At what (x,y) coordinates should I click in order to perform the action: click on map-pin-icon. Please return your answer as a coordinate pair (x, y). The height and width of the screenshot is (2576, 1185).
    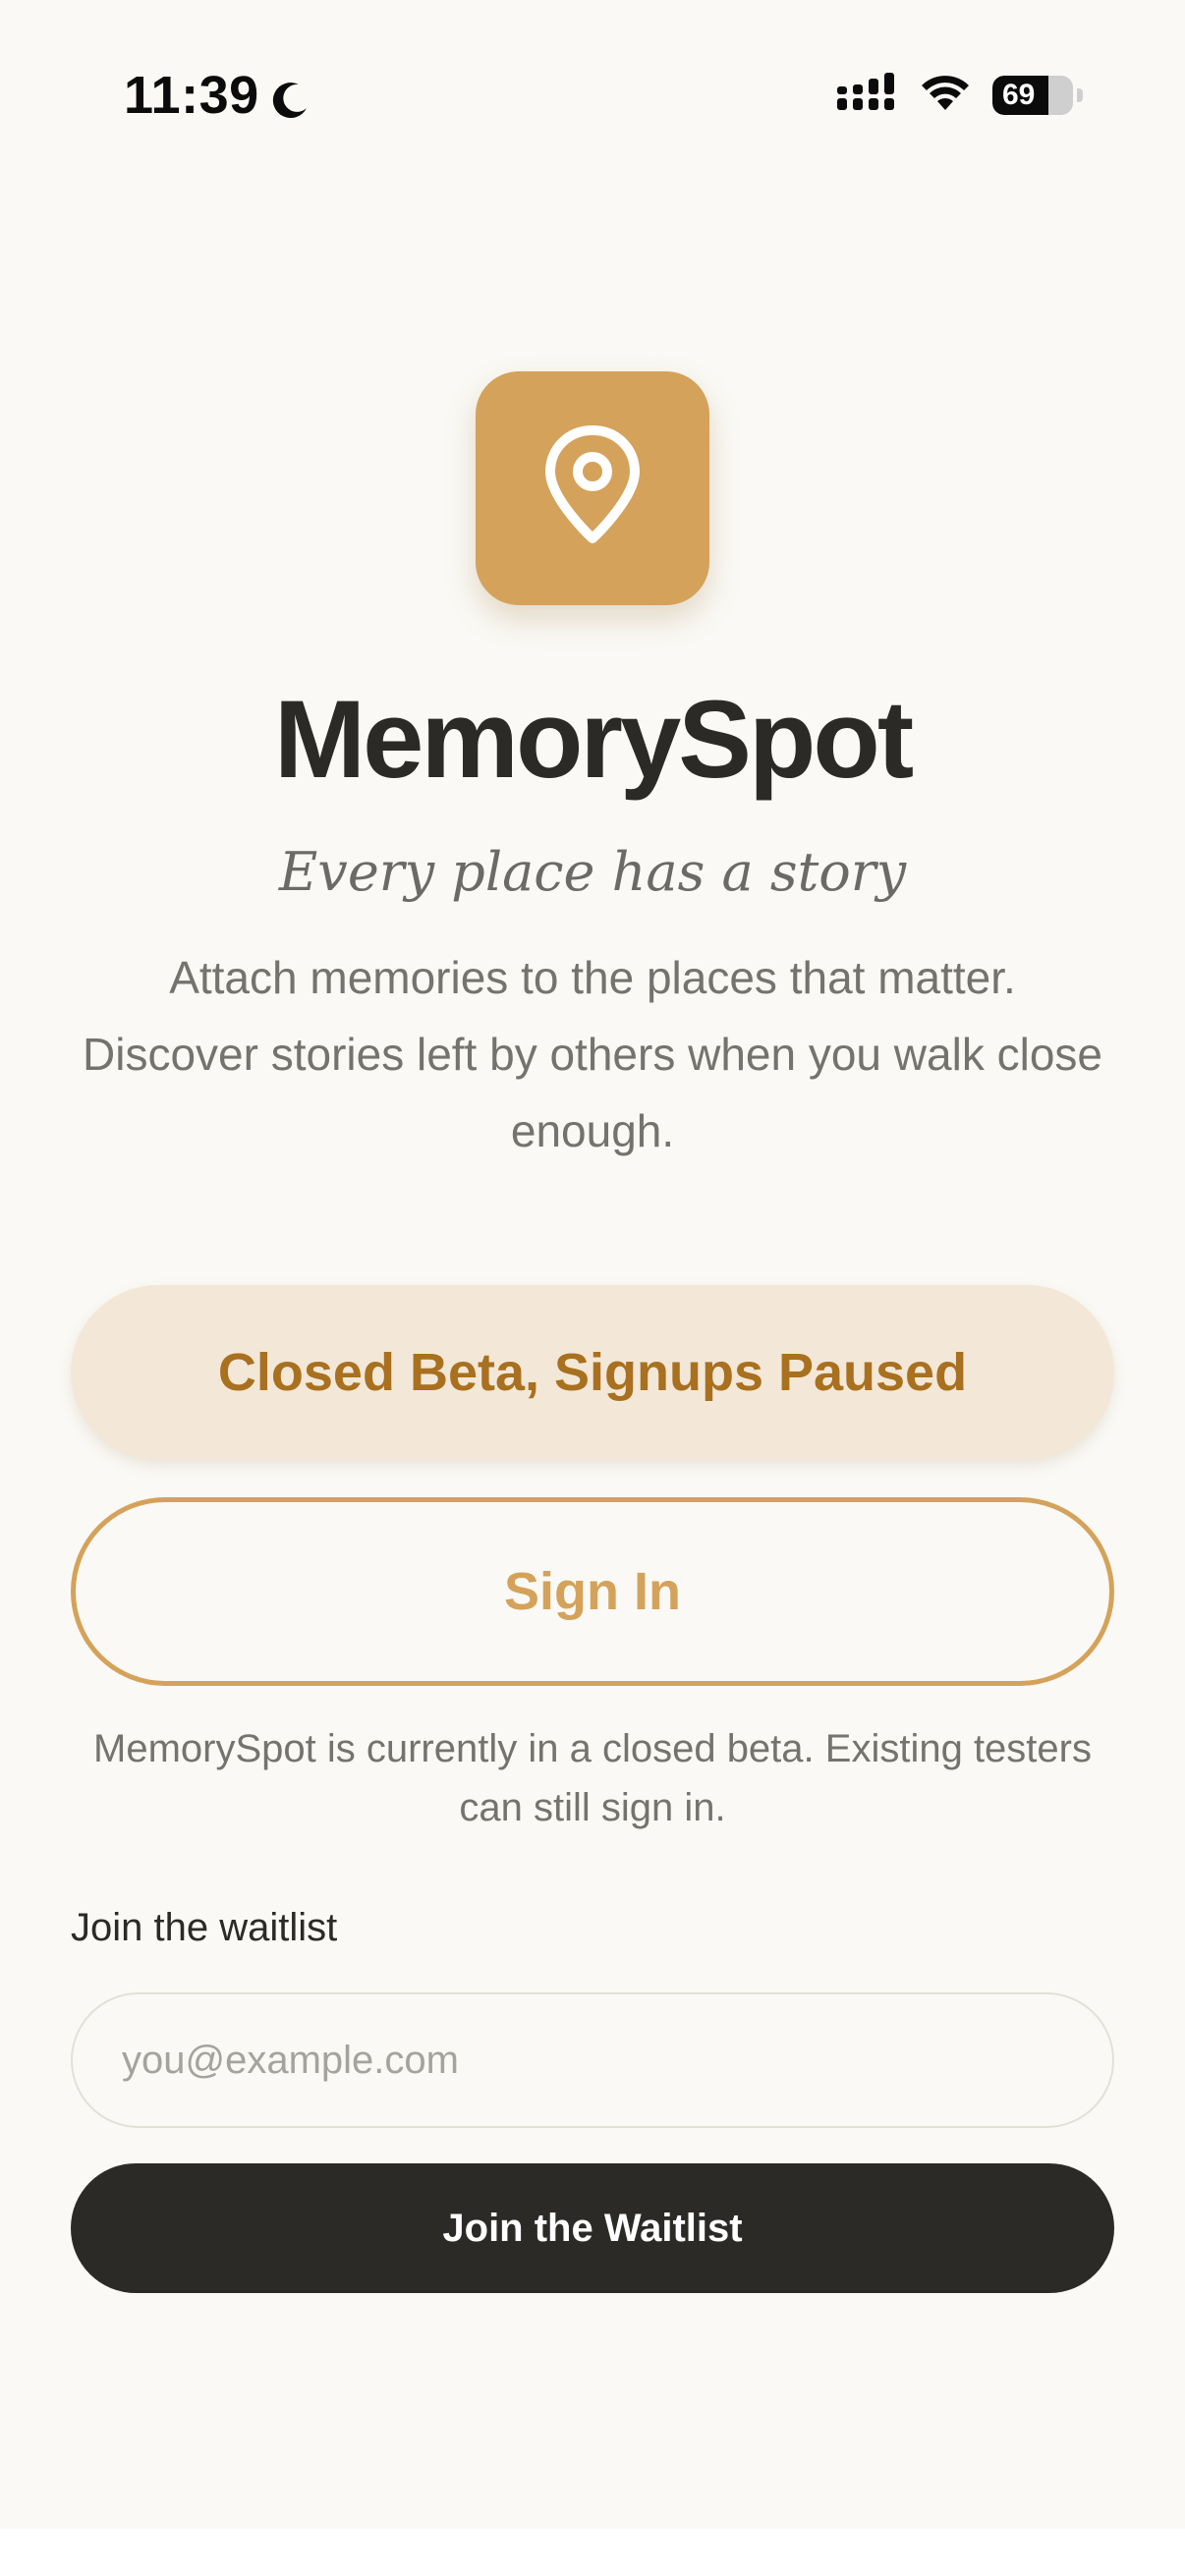
    Looking at the image, I should click on (592, 488).